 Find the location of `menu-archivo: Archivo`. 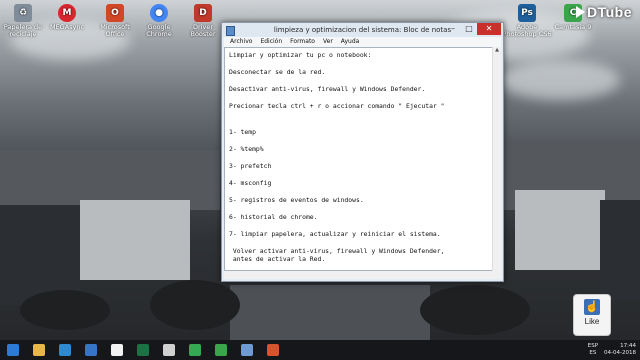

menu-archivo: Archivo is located at coordinates (241, 42).